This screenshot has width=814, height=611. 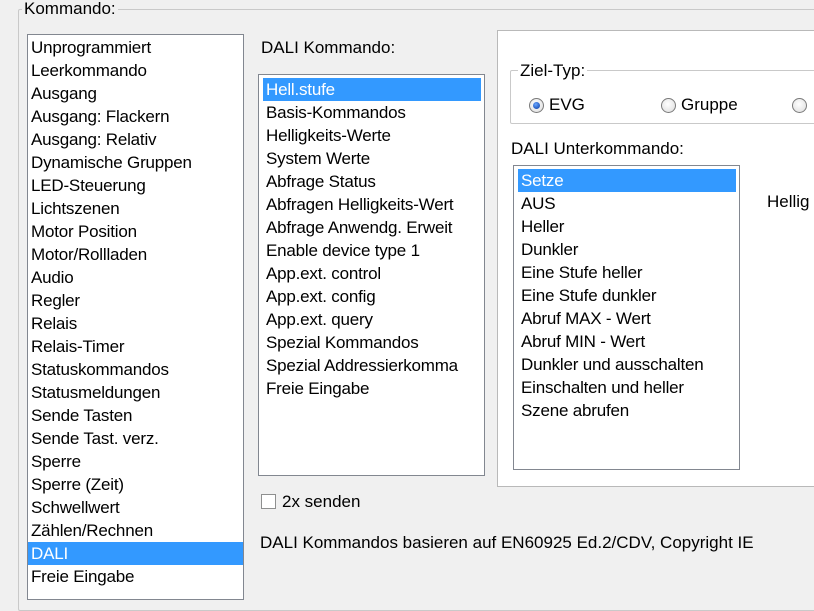 I want to click on unterkommando-list-item: AUS, so click(x=627, y=203).